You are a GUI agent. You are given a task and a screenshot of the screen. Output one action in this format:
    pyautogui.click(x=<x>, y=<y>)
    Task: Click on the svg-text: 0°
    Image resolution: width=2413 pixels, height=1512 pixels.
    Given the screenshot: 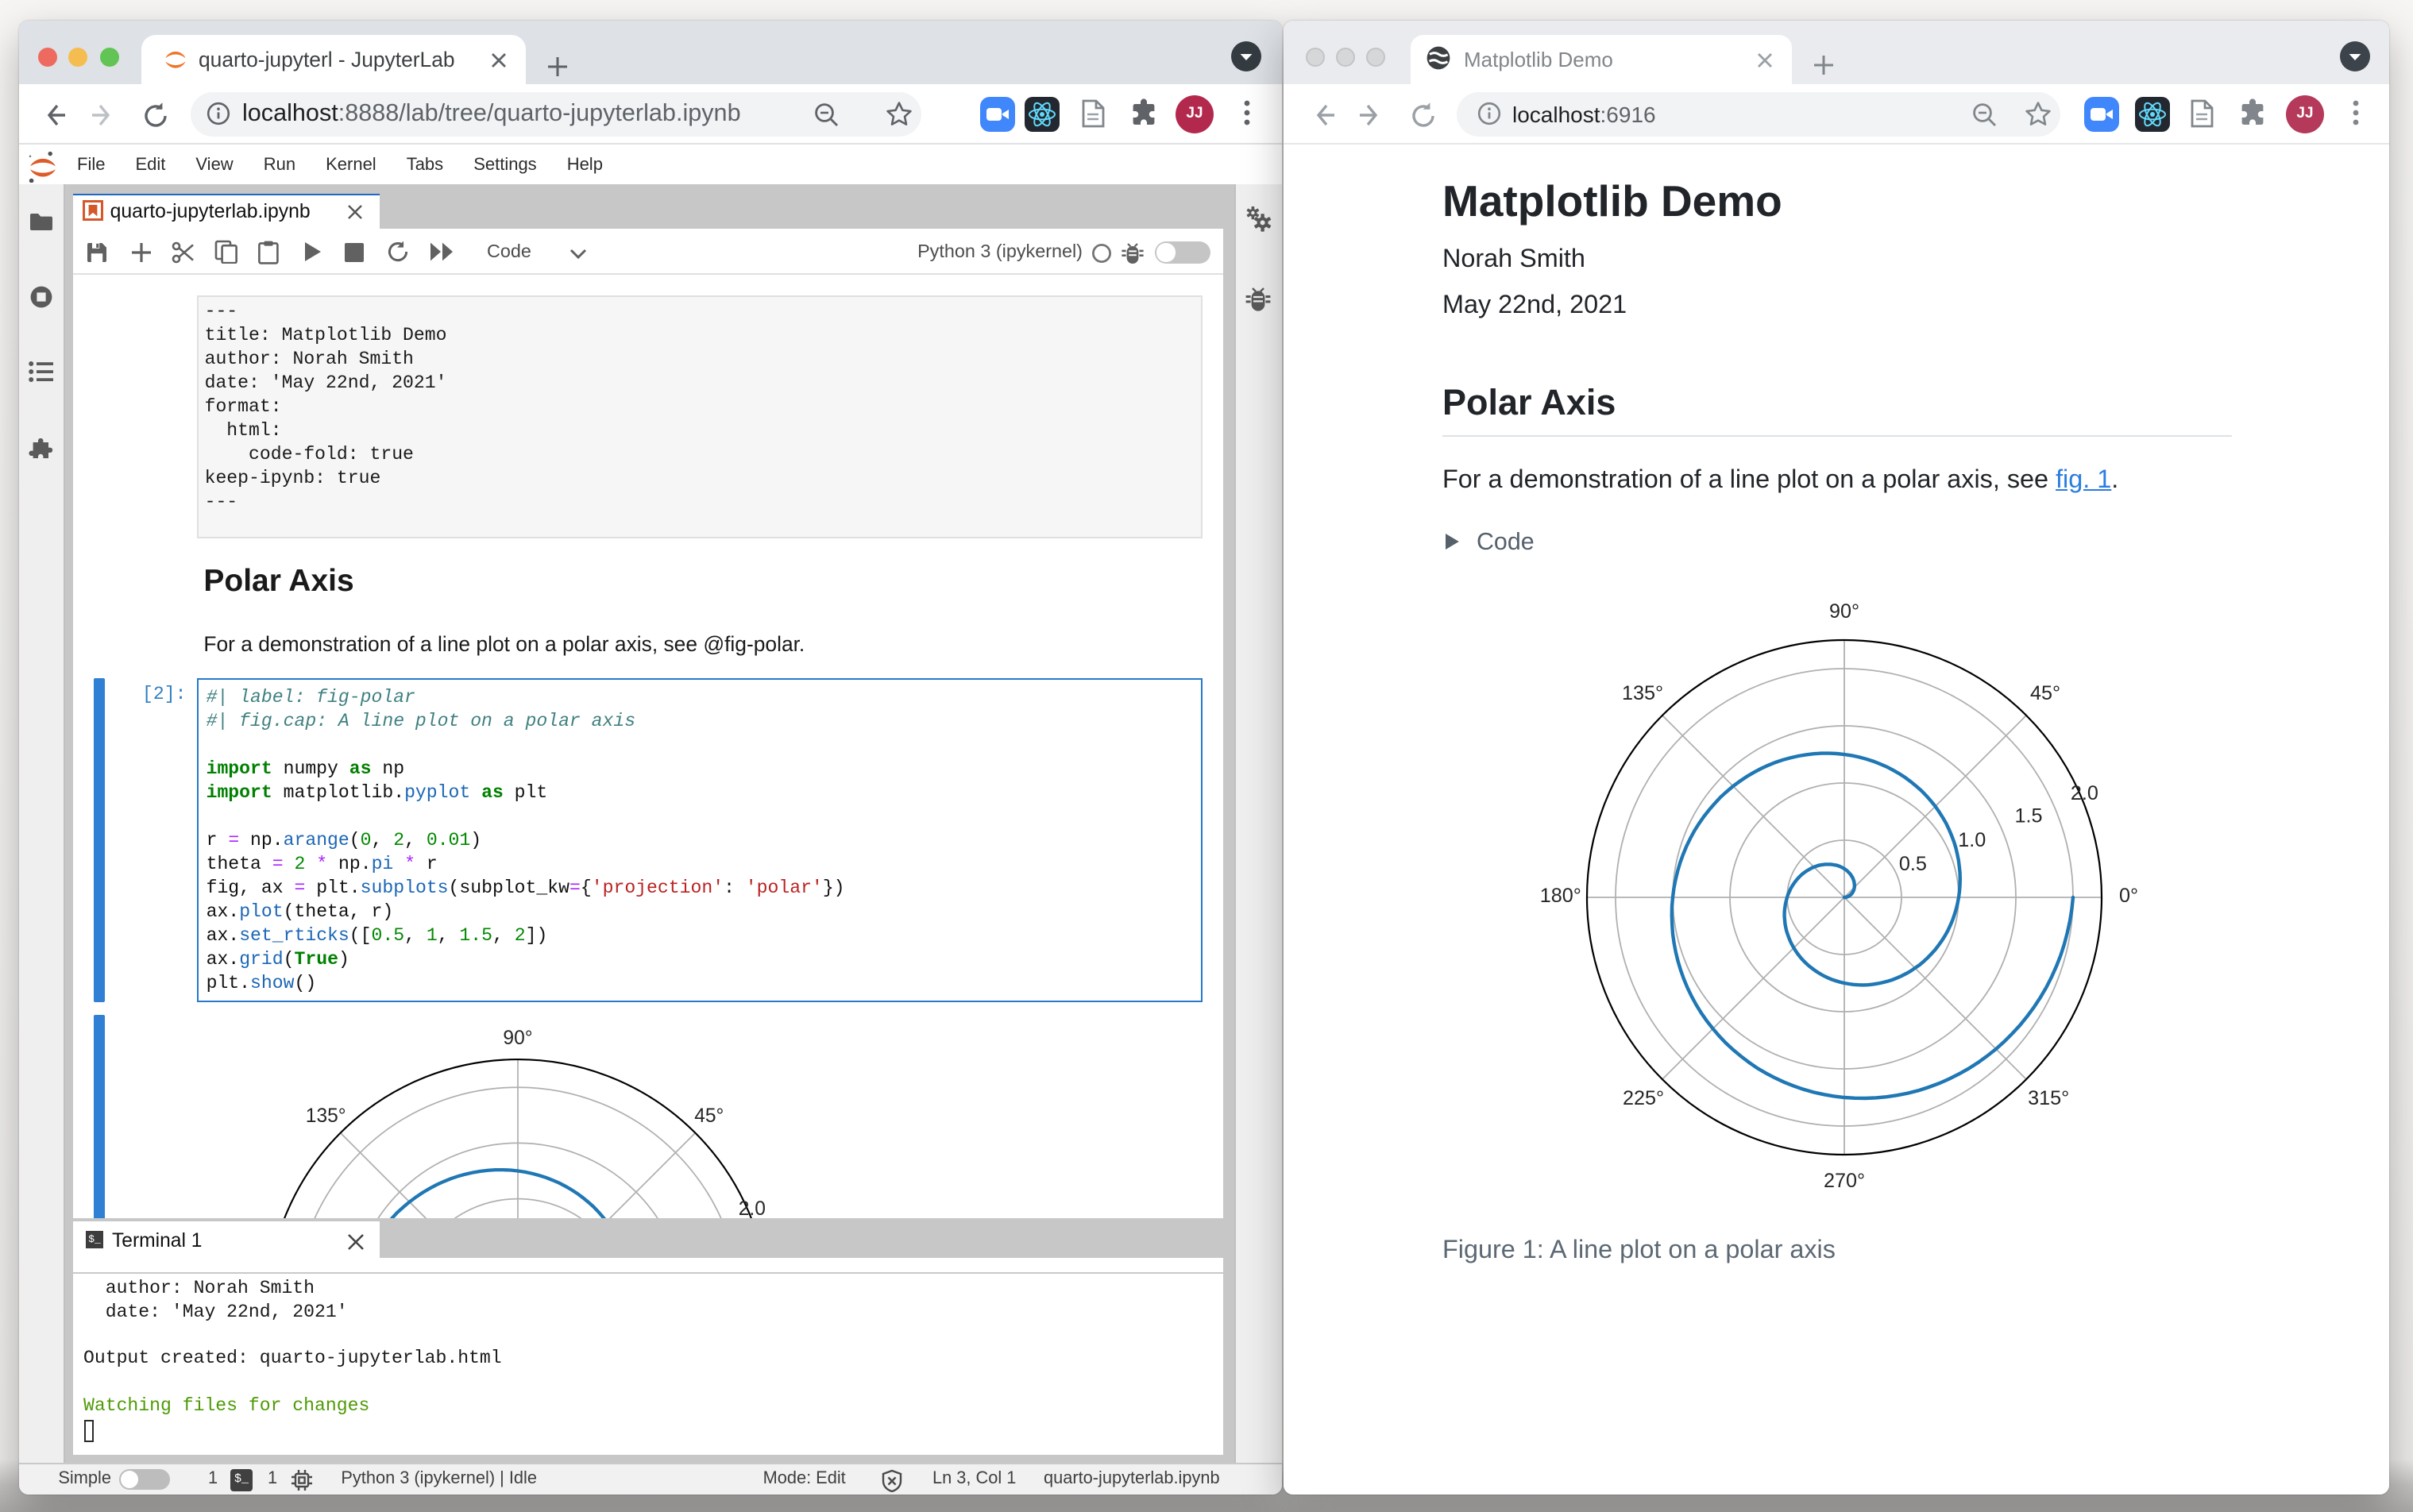 What is the action you would take?
    pyautogui.click(x=2129, y=896)
    